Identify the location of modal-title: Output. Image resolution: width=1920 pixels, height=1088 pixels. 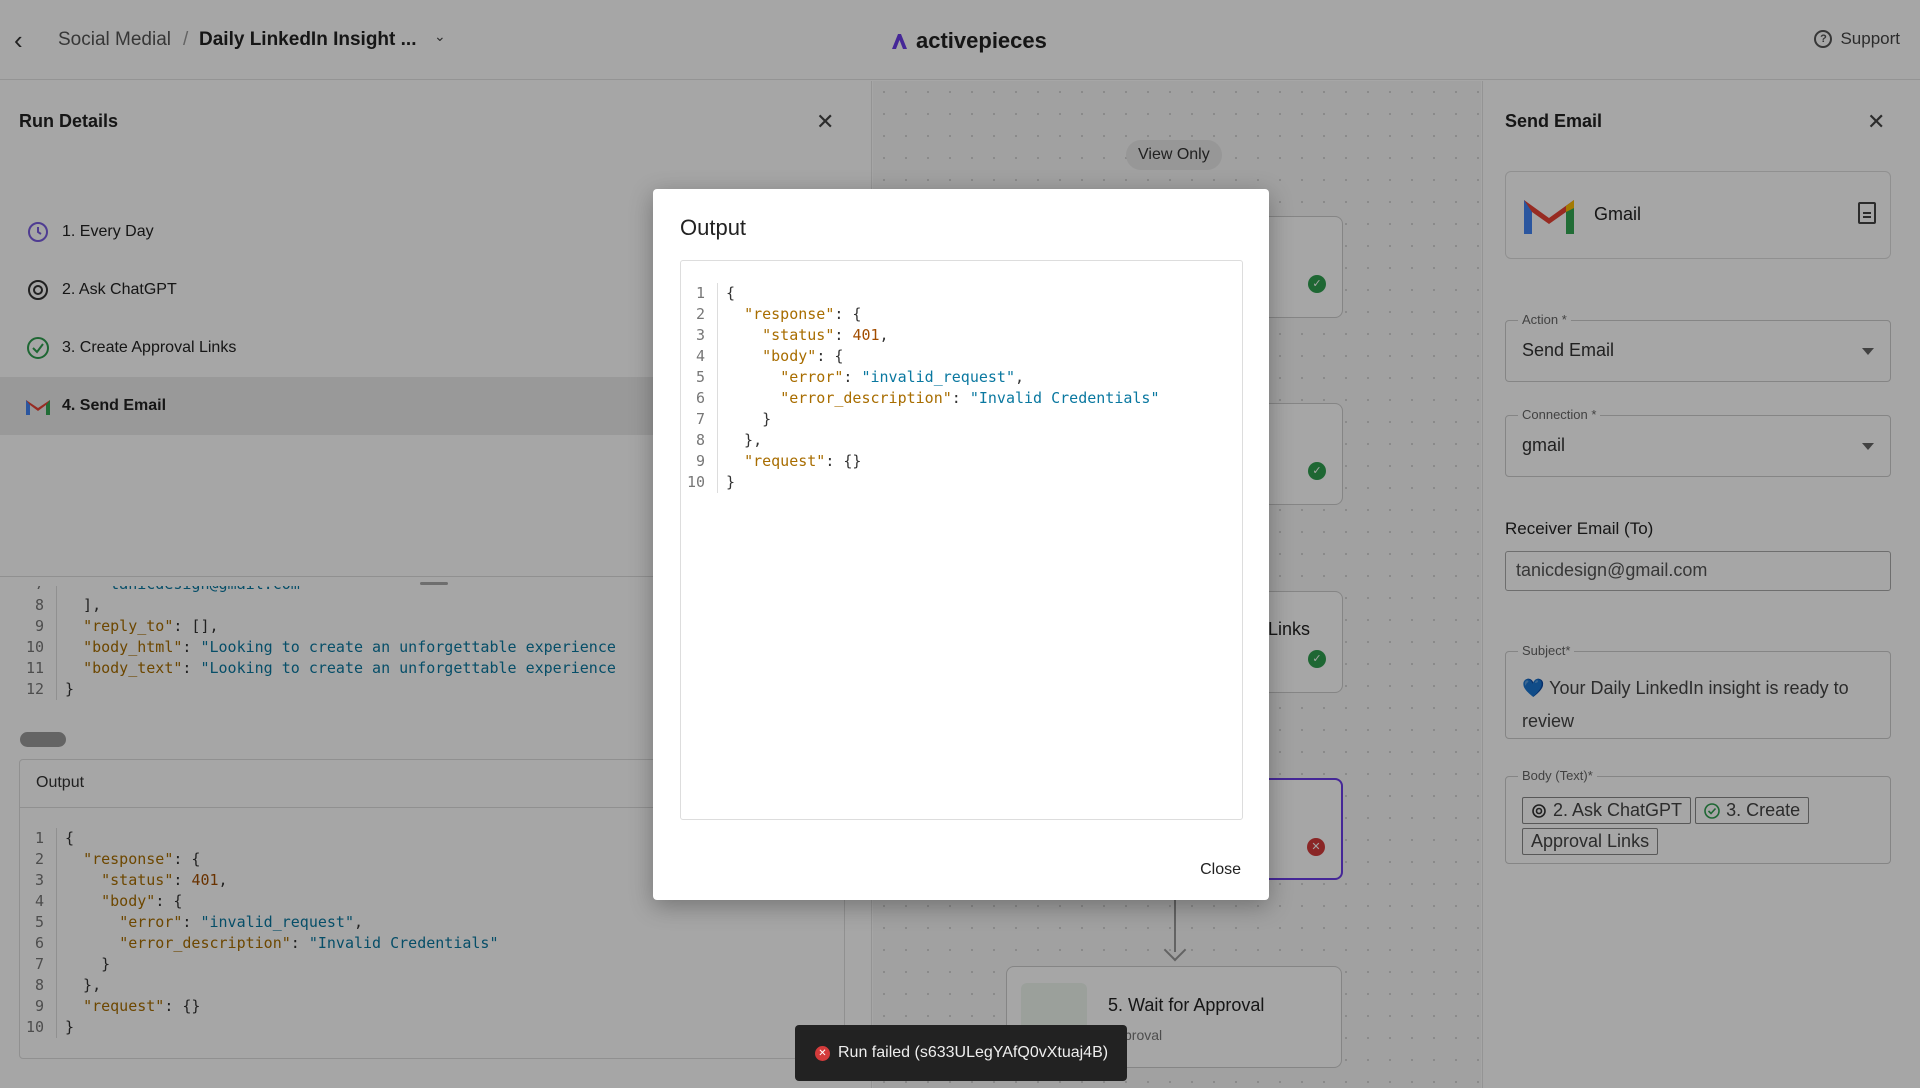
(713, 227).